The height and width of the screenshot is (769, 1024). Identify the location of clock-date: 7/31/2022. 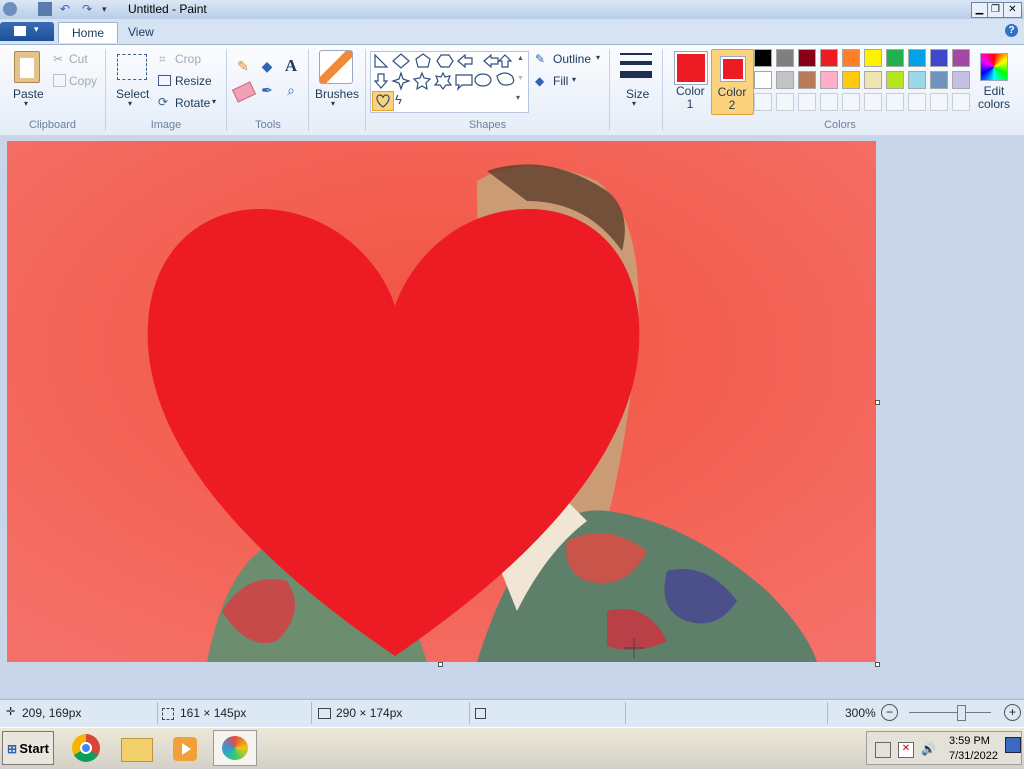
(973, 756).